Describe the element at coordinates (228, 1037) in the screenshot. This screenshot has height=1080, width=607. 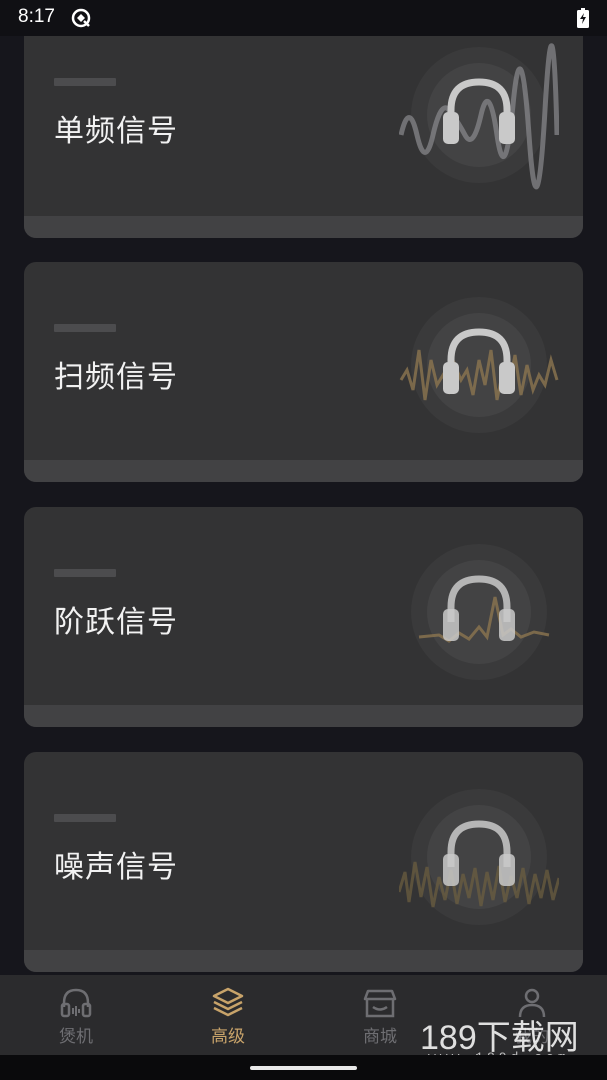
I see `nav-label: 高级` at that location.